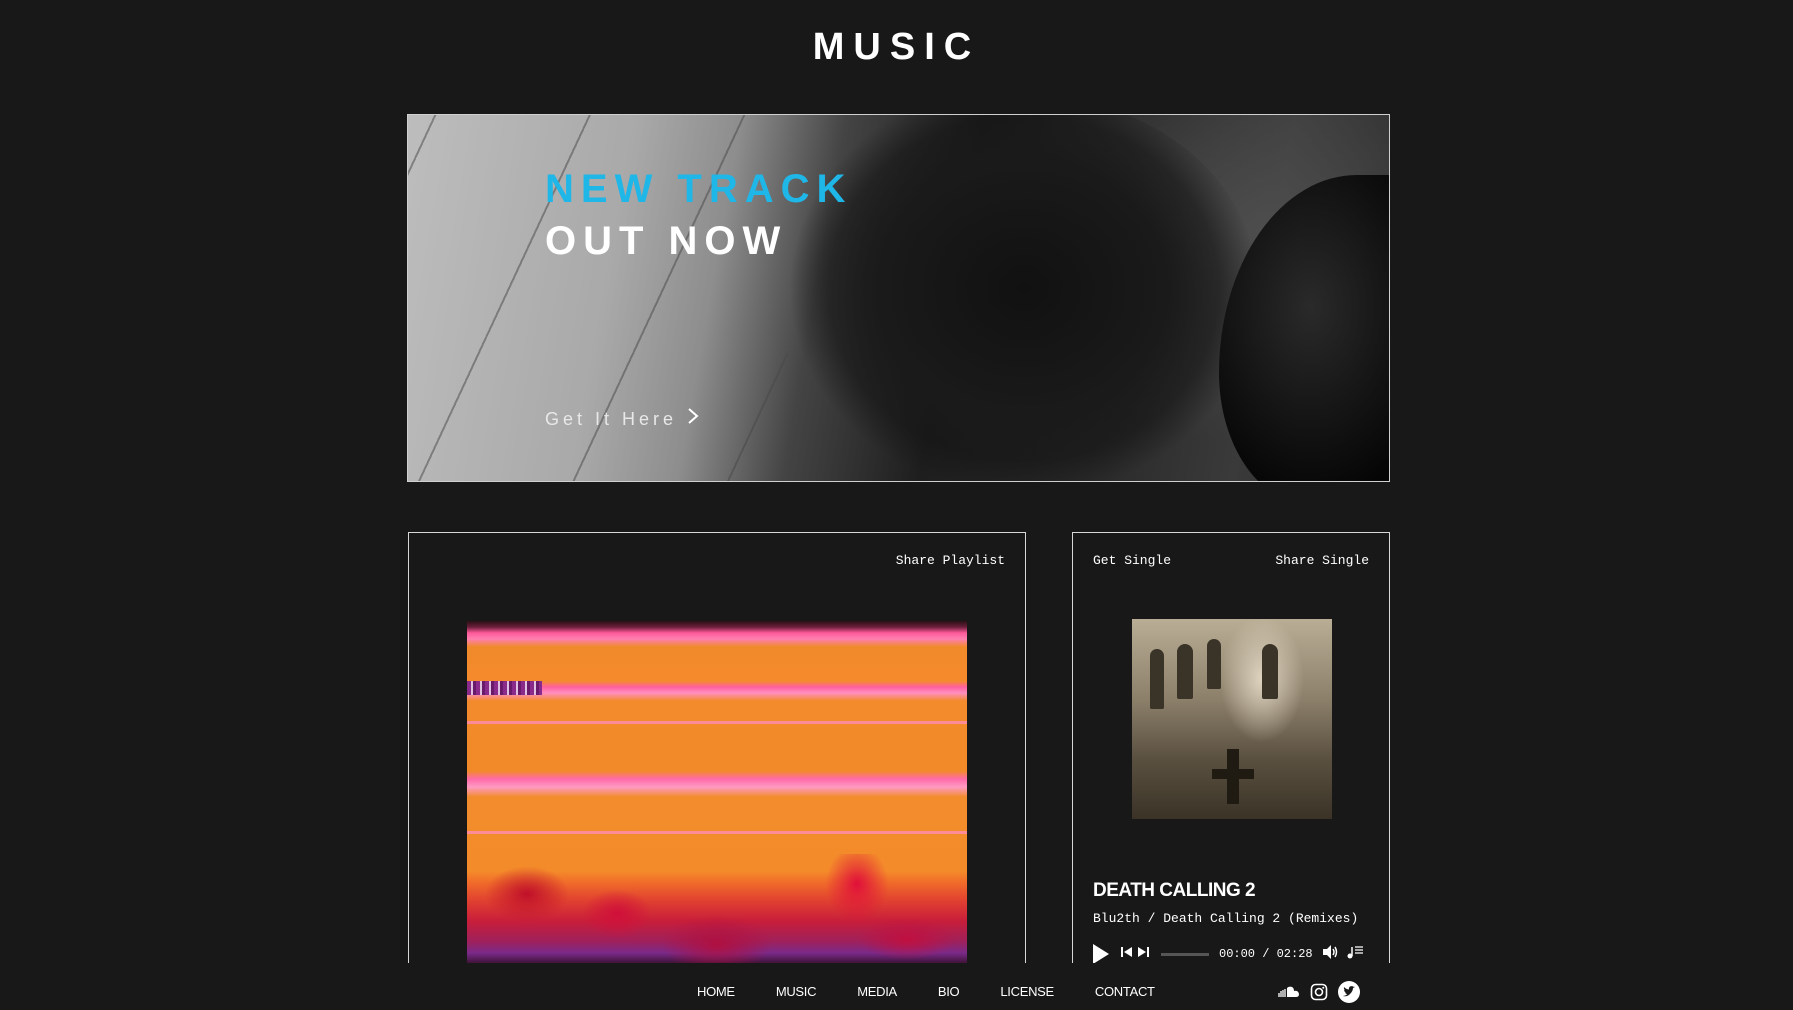 This screenshot has width=1793, height=1010. Describe the element at coordinates (1289, 992) in the screenshot. I see `soundcloud-icon` at that location.